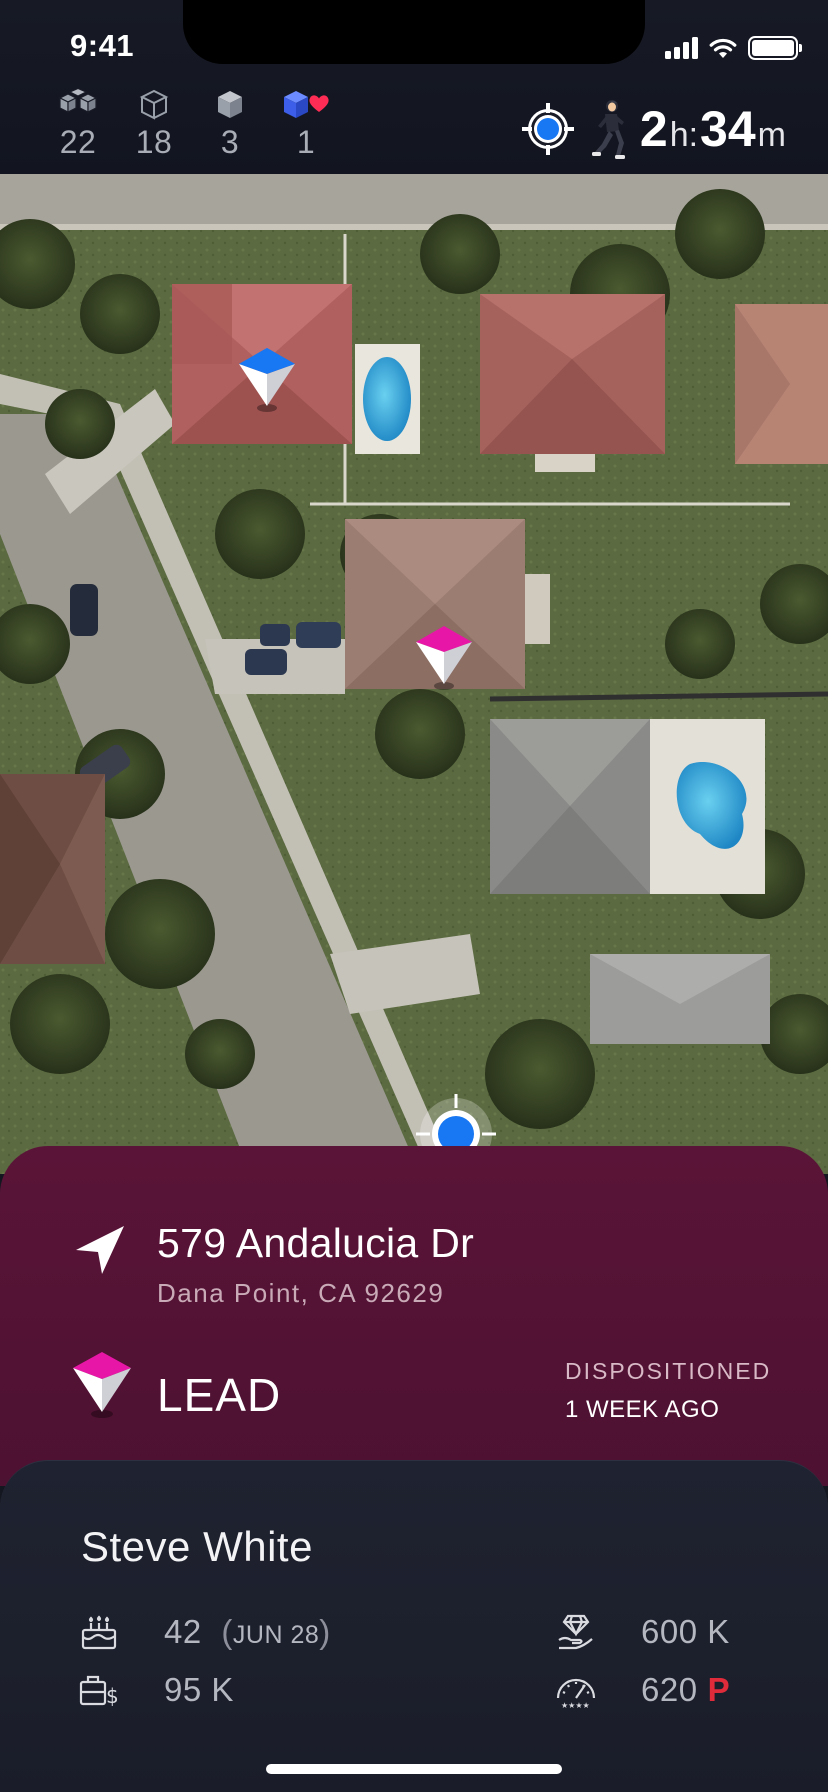 Image resolution: width=828 pixels, height=1792 pixels. Describe the element at coordinates (267, 378) in the screenshot. I see `blue-diamond-pin` at that location.